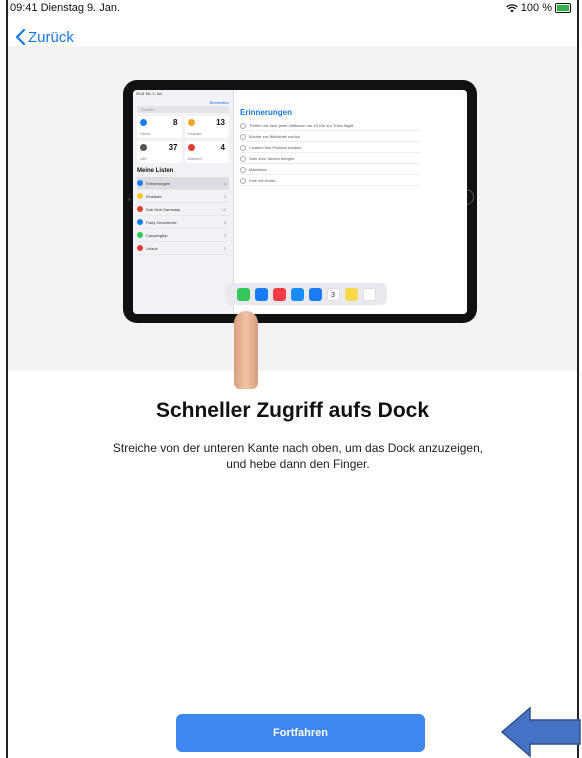 The image size is (582, 758). Describe the element at coordinates (183, 235) in the screenshot. I see `list-item: Campingtrip 3` at that location.